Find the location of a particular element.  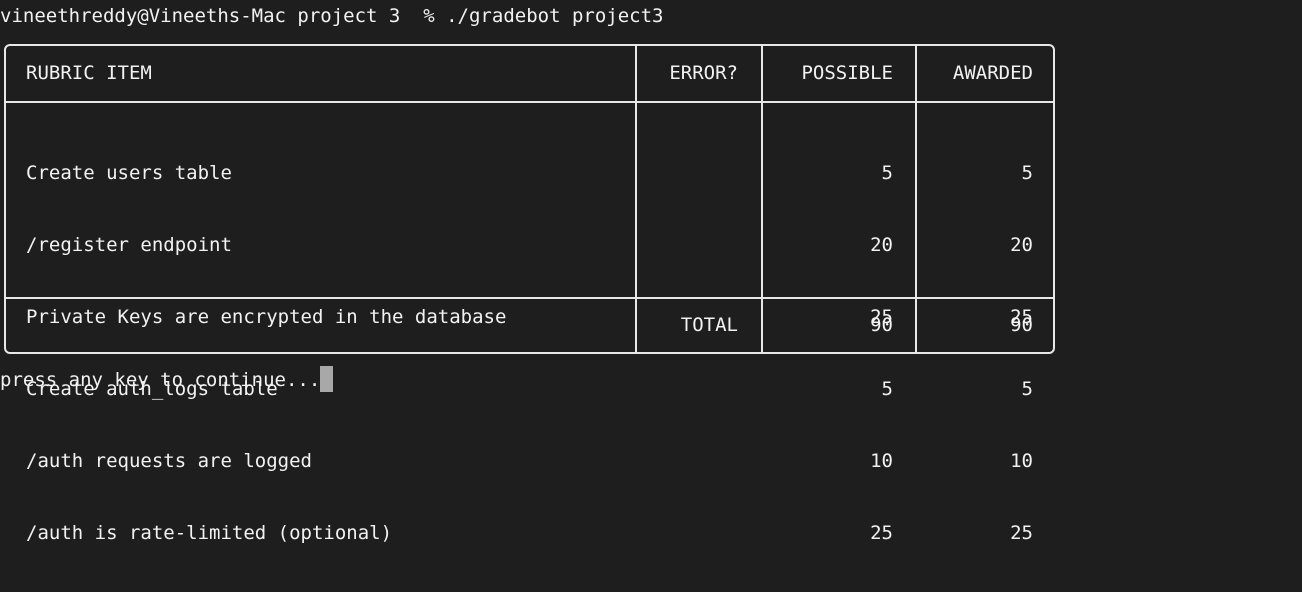

terminal-cursor is located at coordinates (327, 379).